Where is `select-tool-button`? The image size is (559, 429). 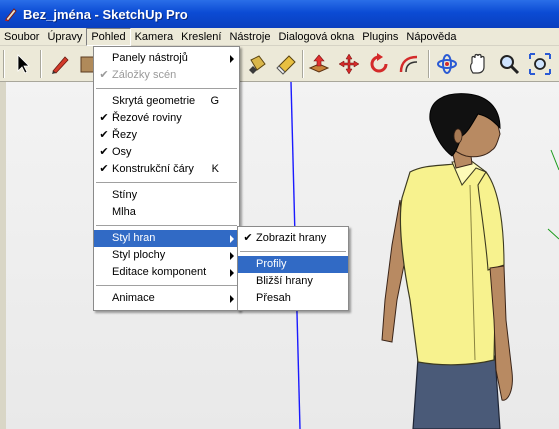
select-tool-button is located at coordinates (23, 64).